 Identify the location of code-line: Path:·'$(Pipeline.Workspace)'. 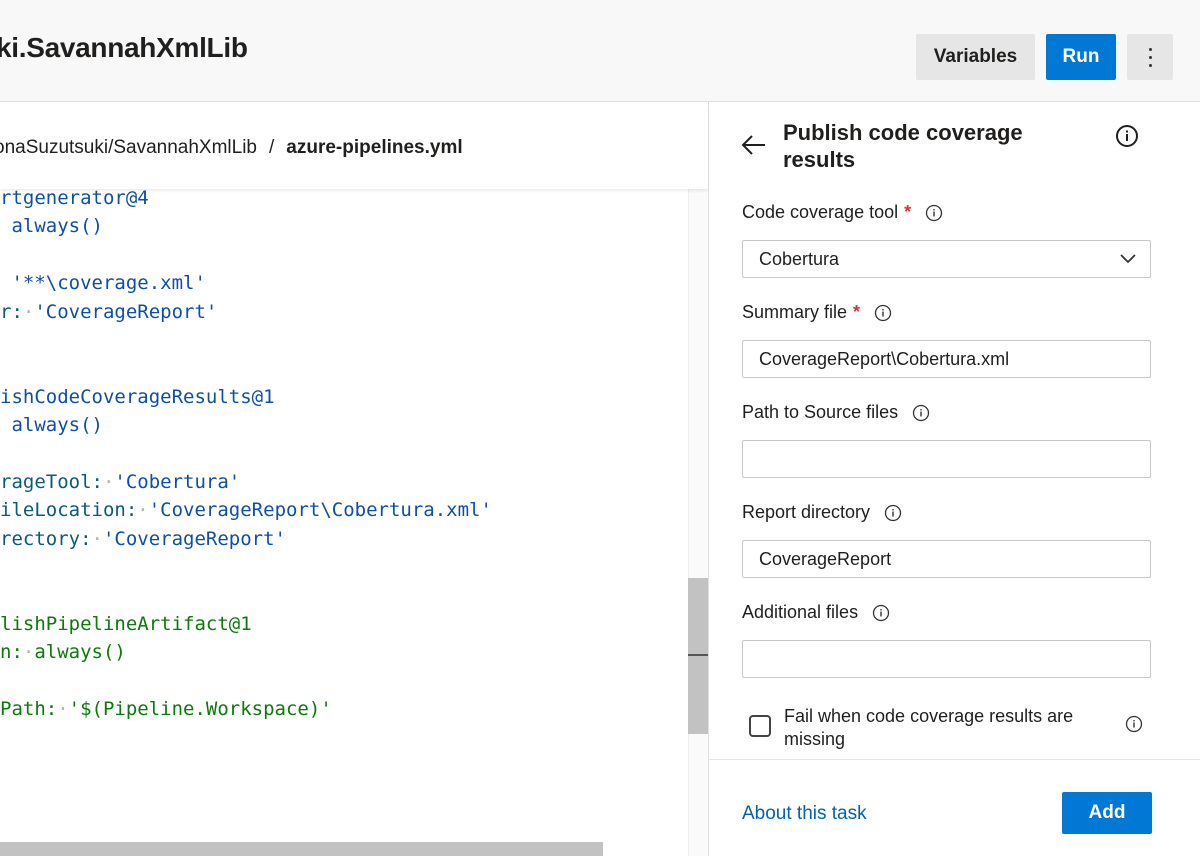
(166, 709).